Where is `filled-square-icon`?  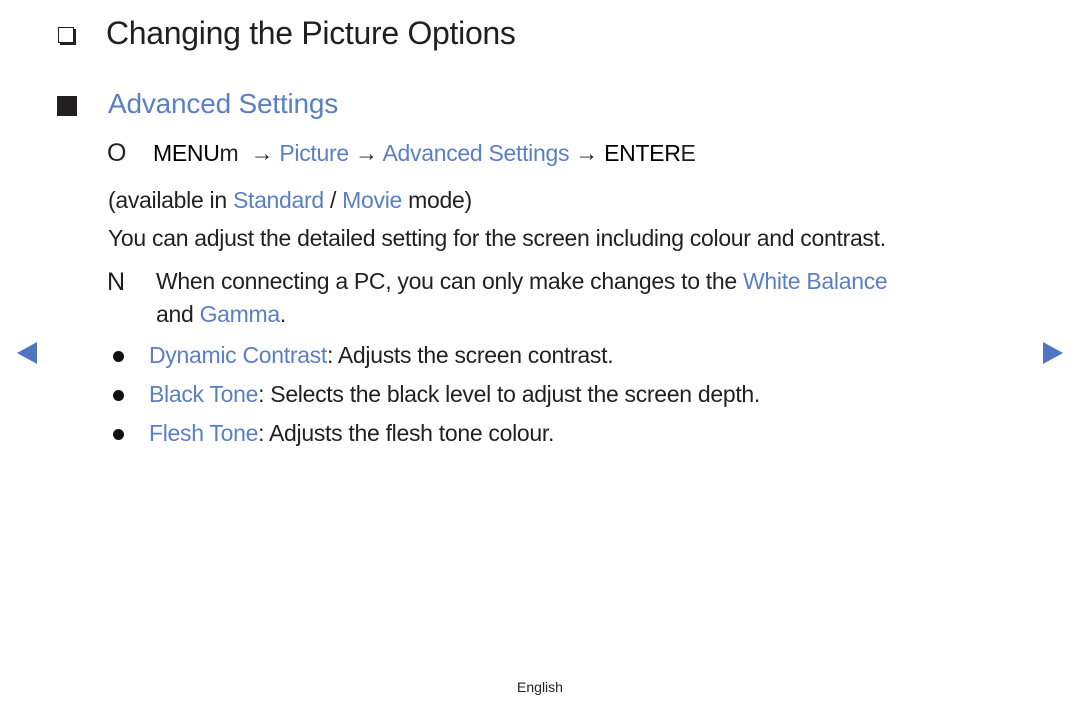 filled-square-icon is located at coordinates (67, 106).